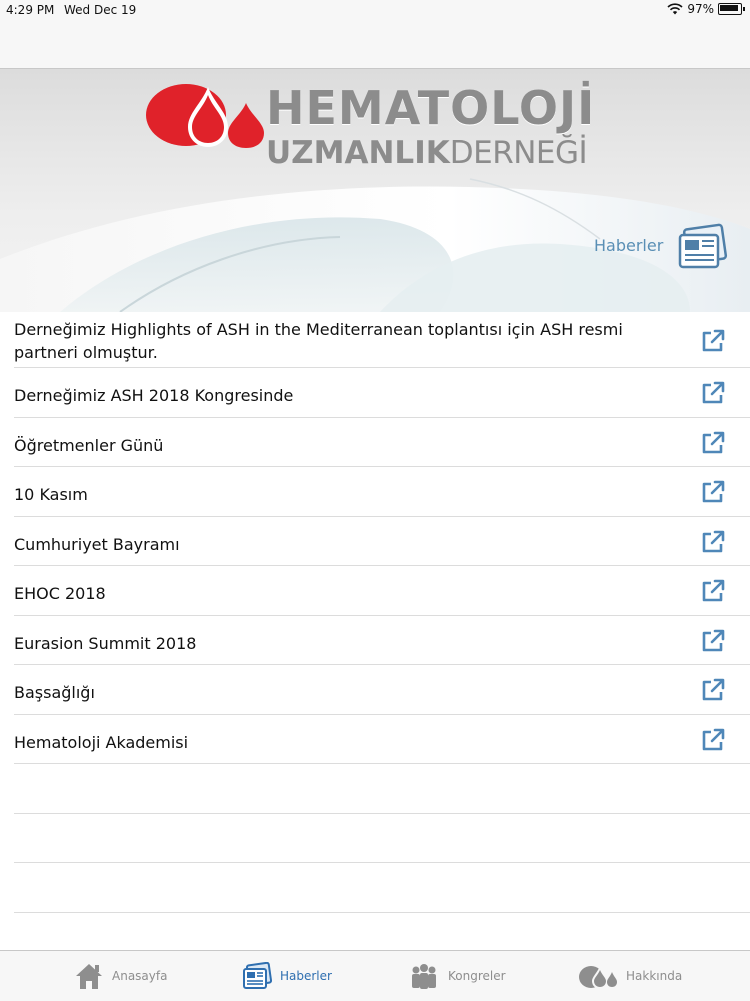 The image size is (750, 1001). What do you see at coordinates (382, 442) in the screenshot?
I see `news-row: Öğretmenler Günü` at bounding box center [382, 442].